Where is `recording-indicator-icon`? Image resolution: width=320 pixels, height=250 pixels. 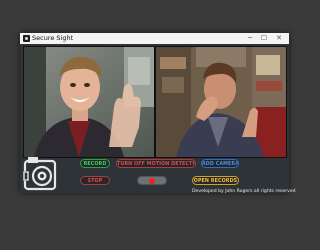
recording-indicator-icon is located at coordinates (152, 181).